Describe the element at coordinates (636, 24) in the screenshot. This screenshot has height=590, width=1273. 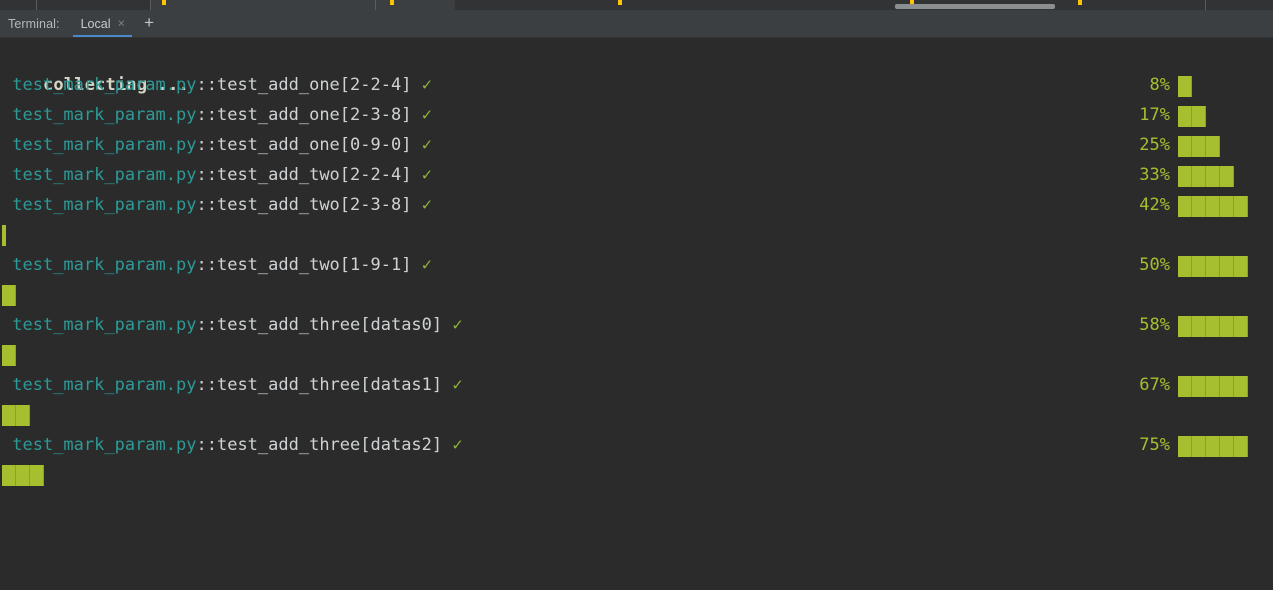
I see `terminal-tab-bar: Terminal: Local × +` at that location.